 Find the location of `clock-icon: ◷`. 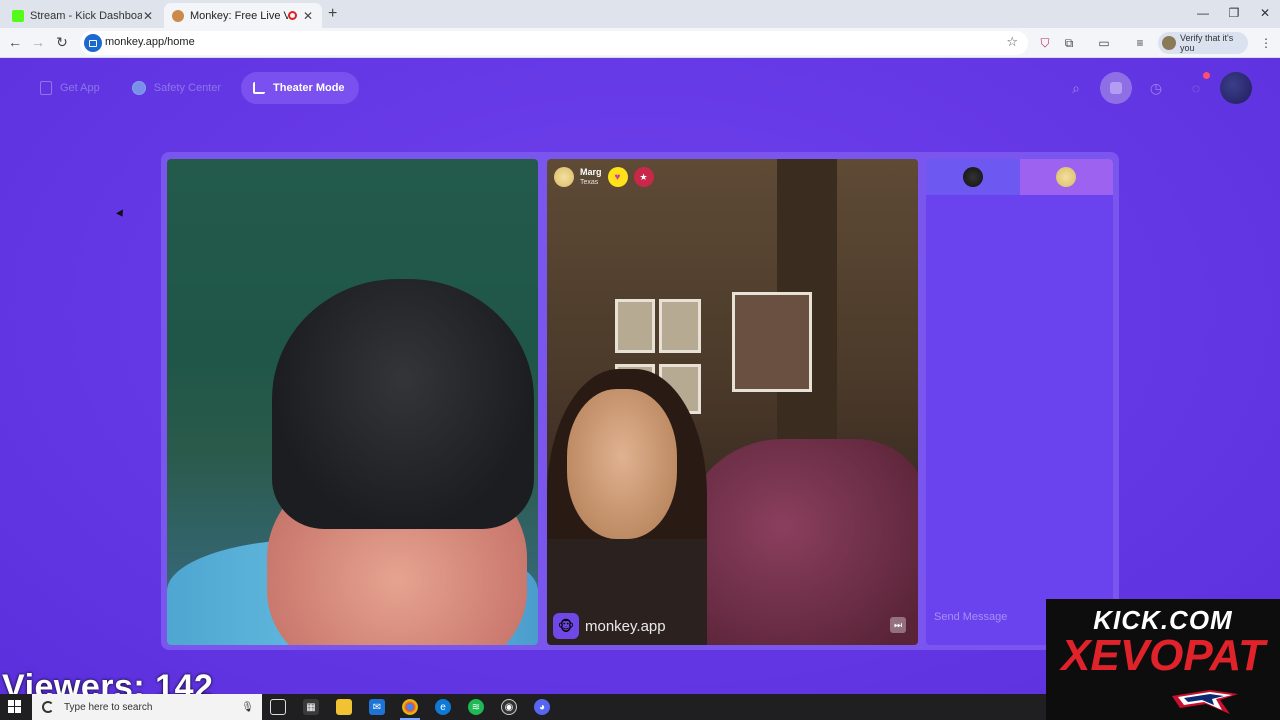

clock-icon: ◷ is located at coordinates (1156, 87).